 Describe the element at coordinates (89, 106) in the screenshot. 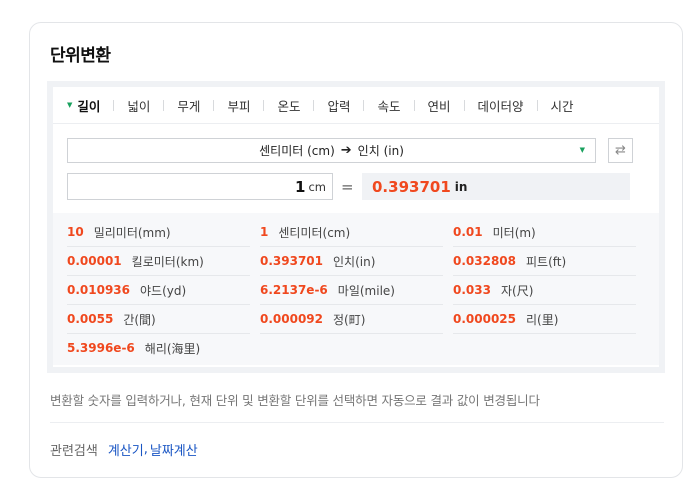

I see `tab-label: 길이` at that location.